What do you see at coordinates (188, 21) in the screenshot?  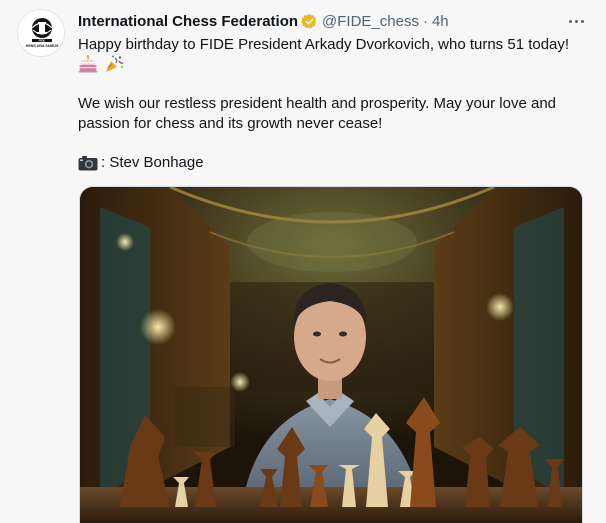 I see `author-name: International Chess Federation` at bounding box center [188, 21].